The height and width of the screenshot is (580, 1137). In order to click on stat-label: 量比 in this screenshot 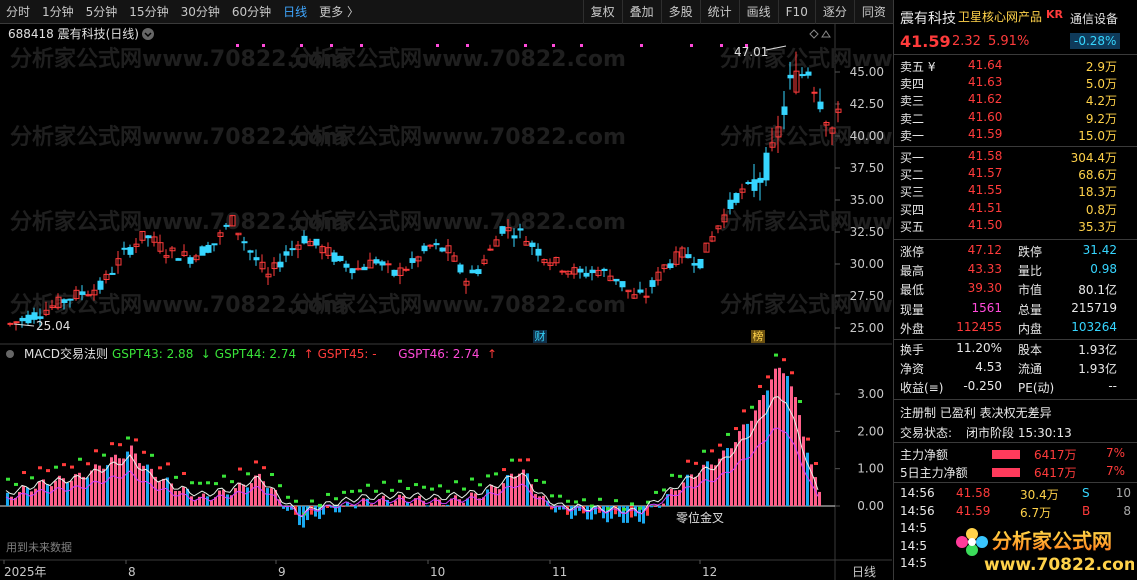, I will do `click(1030, 271)`.